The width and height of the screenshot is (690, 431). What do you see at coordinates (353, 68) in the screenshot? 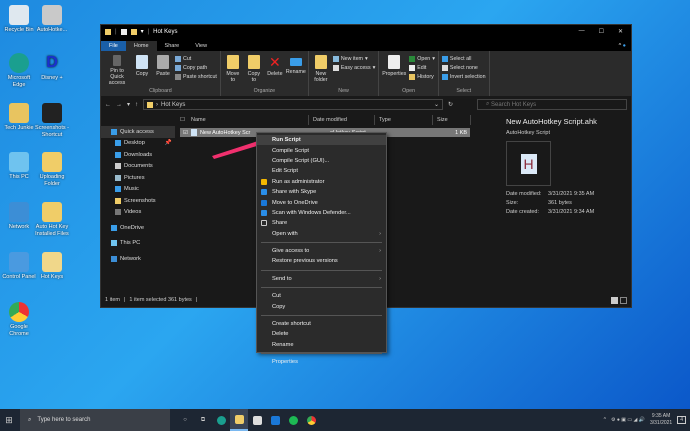
I see `easy-access-button: Easy access ▾` at bounding box center [353, 68].